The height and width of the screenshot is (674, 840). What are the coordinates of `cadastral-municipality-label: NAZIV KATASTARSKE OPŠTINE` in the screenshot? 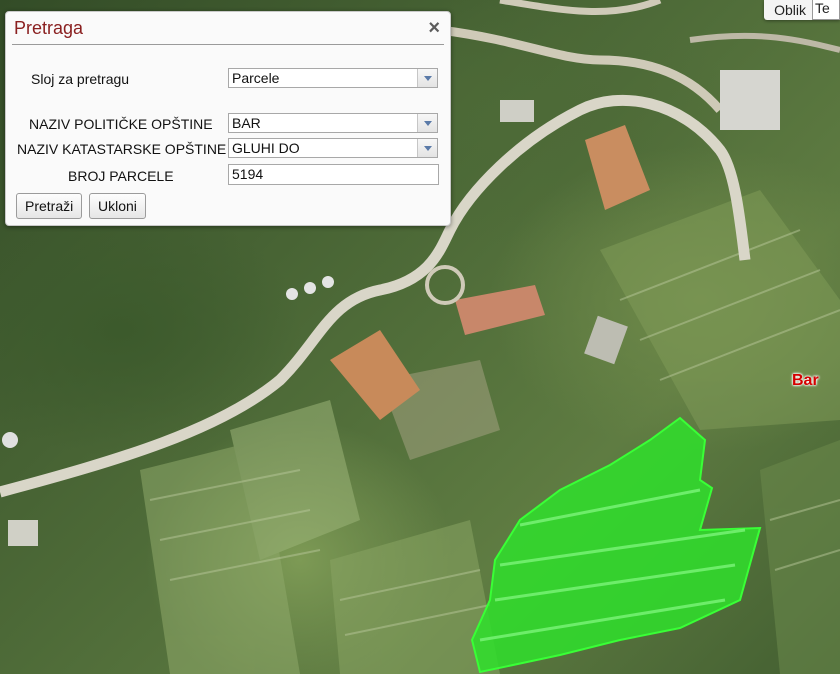 It's located at (122, 149).